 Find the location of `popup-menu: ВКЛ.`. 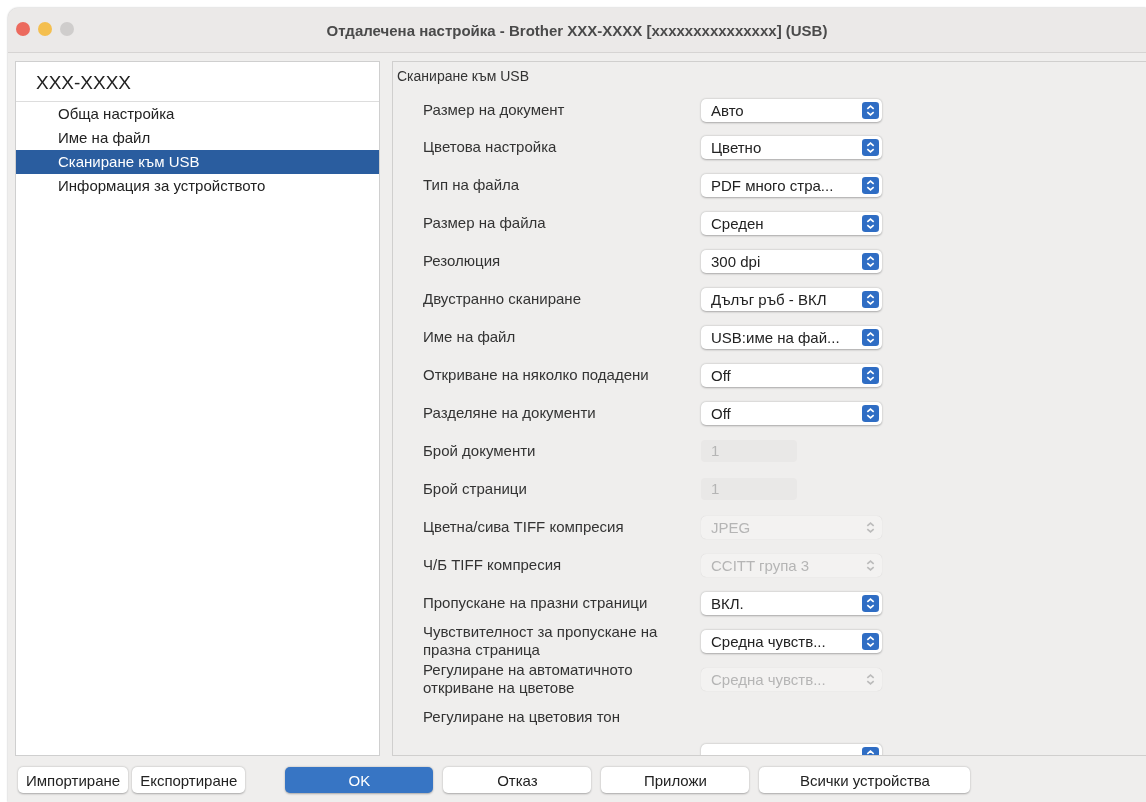

popup-menu: ВКЛ. is located at coordinates (791, 603).